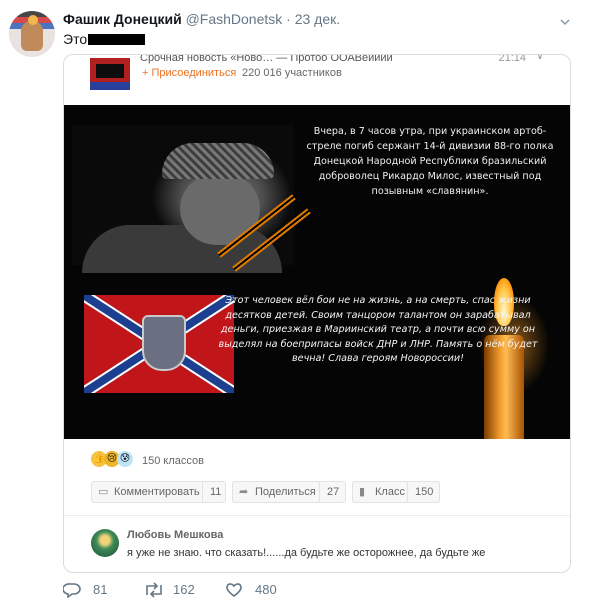 Image resolution: width=593 pixels, height=605 pixels. Describe the element at coordinates (33, 20) in the screenshot. I see `avatar-figure-head` at that location.